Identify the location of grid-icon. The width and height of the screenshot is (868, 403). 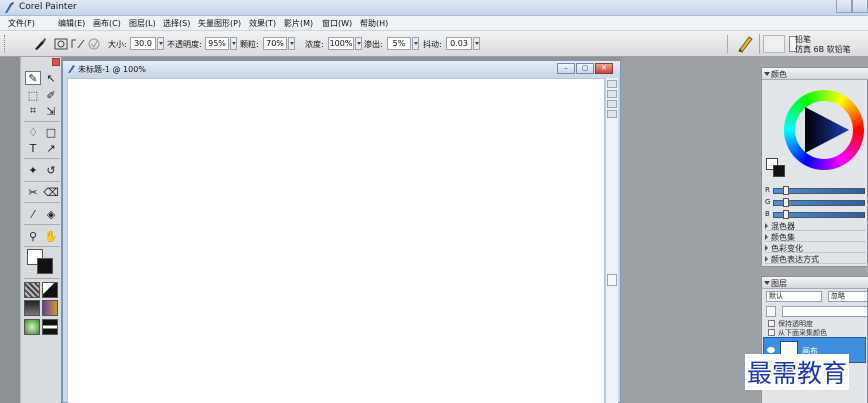
(612, 94).